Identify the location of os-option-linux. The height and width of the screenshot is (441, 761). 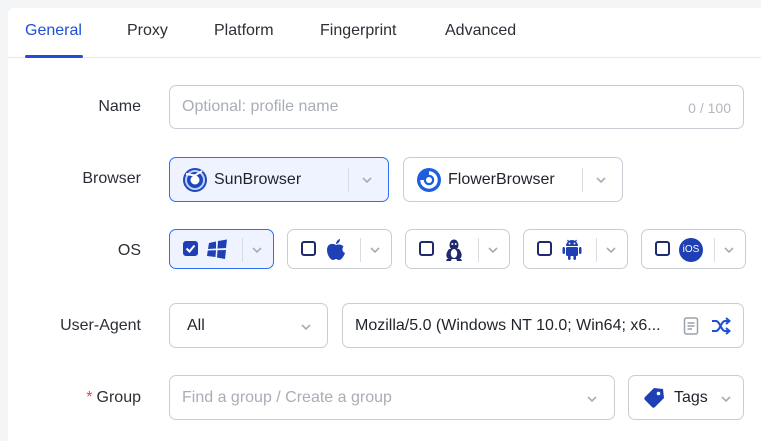
(457, 249).